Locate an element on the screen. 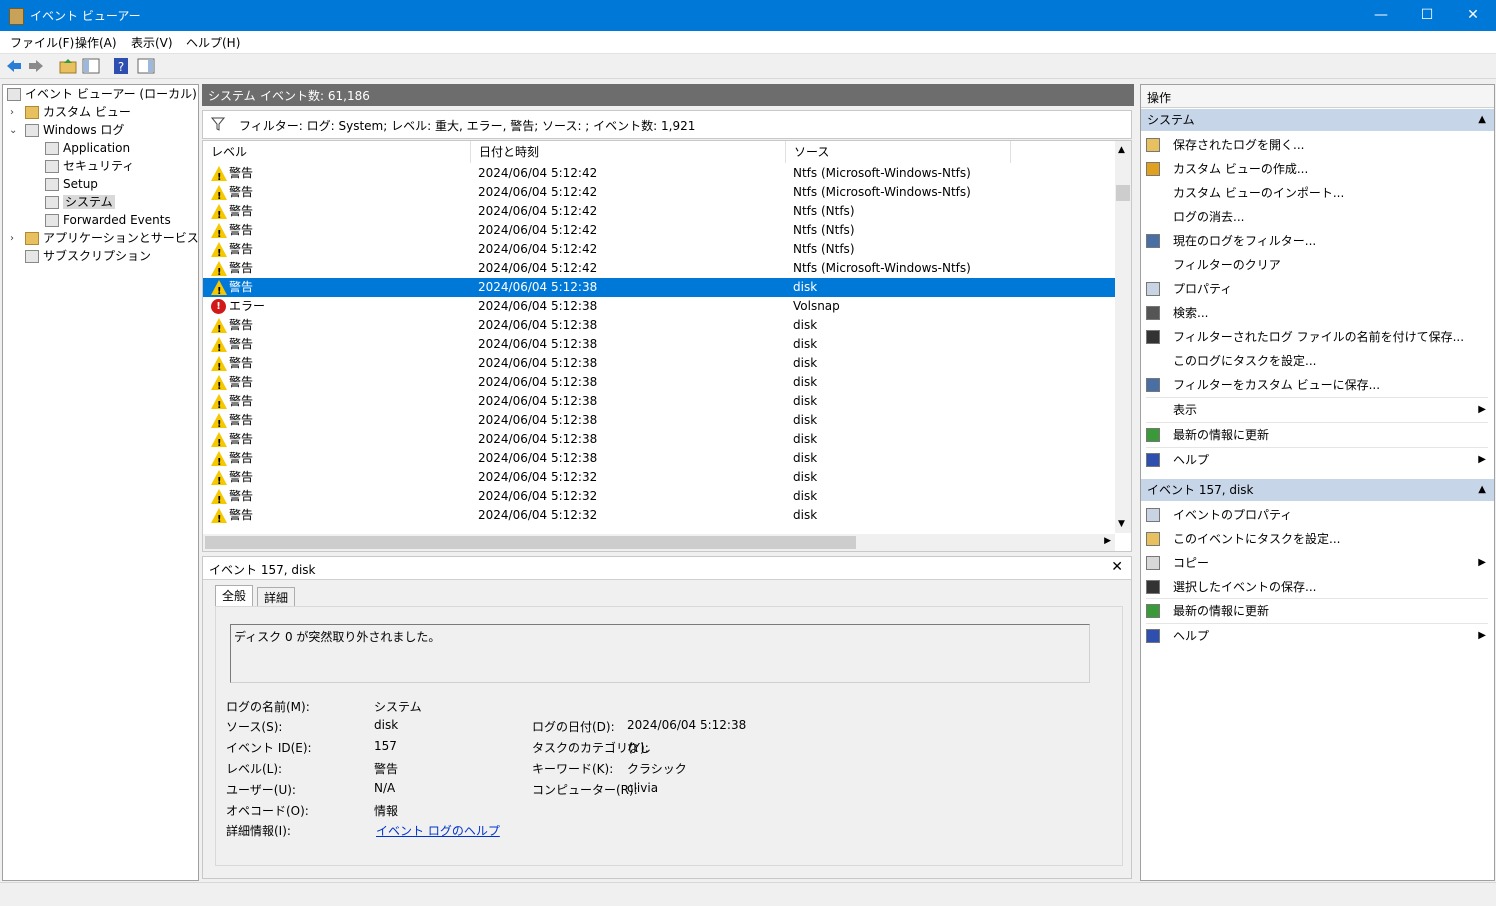  warning-icon is located at coordinates (219, 290).